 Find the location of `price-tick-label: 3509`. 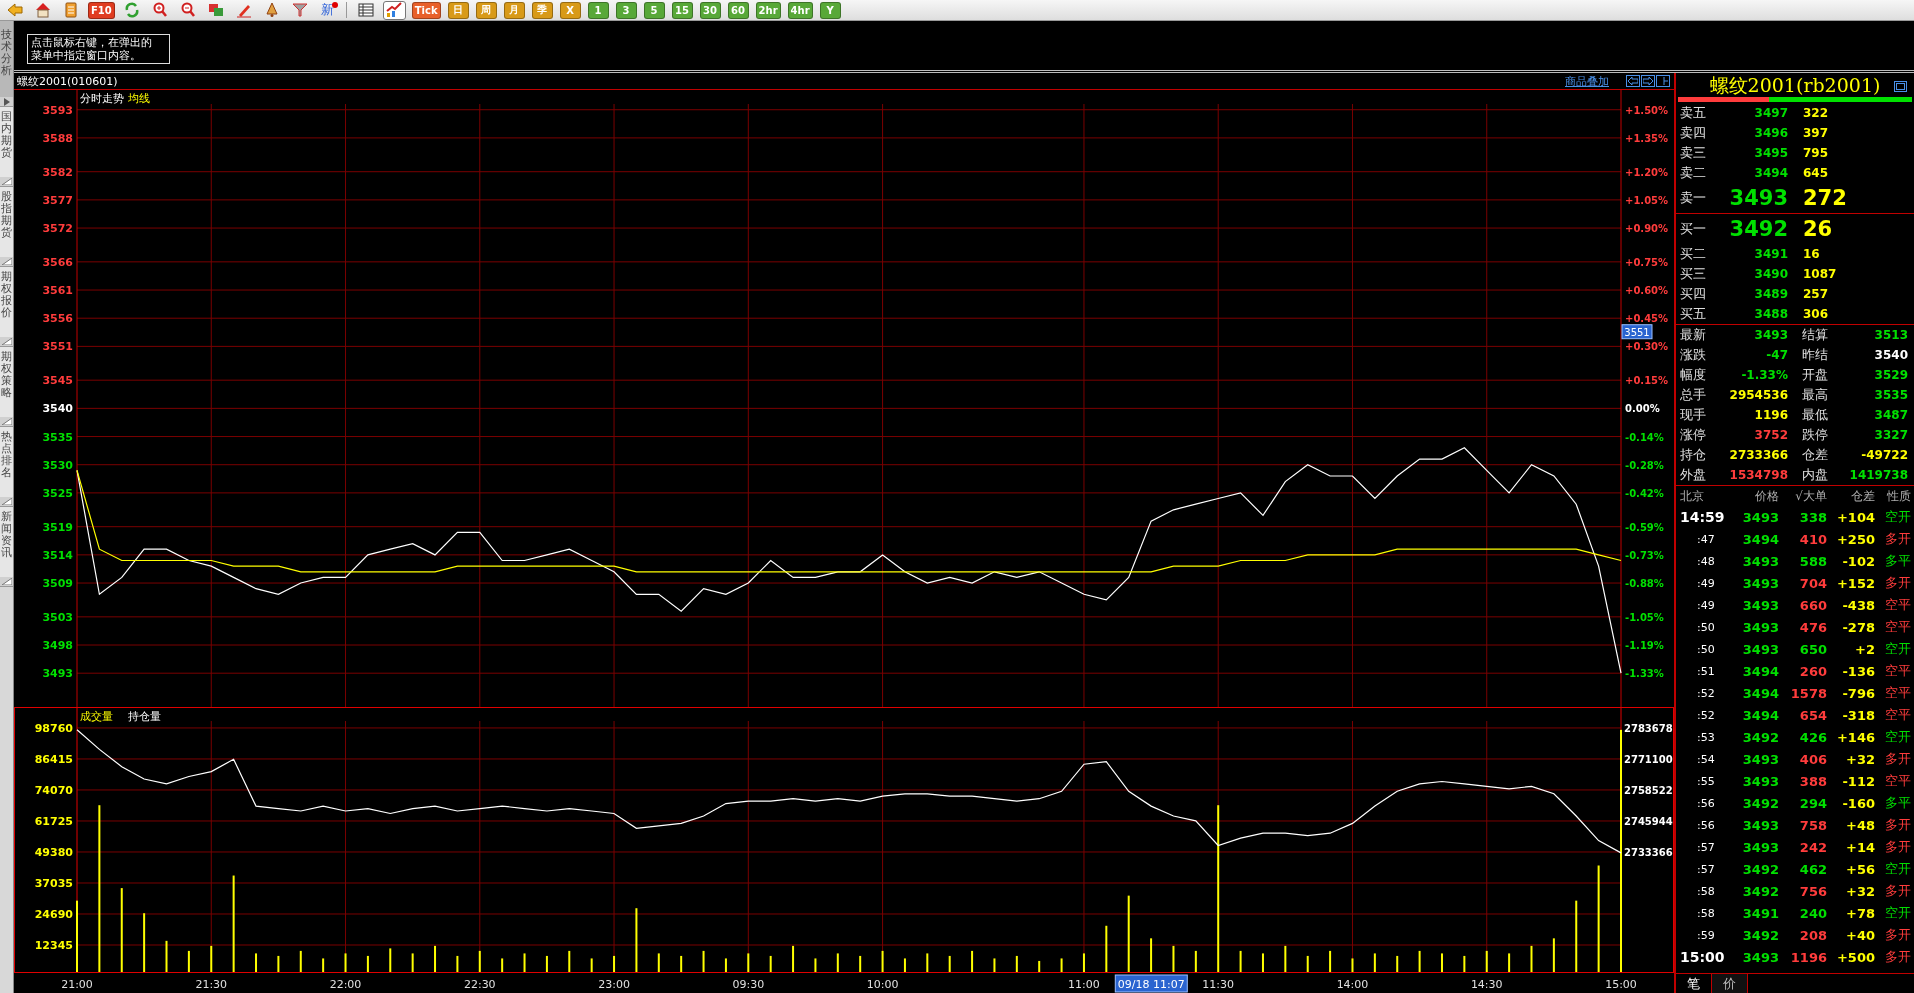

price-tick-label: 3509 is located at coordinates (57, 584).